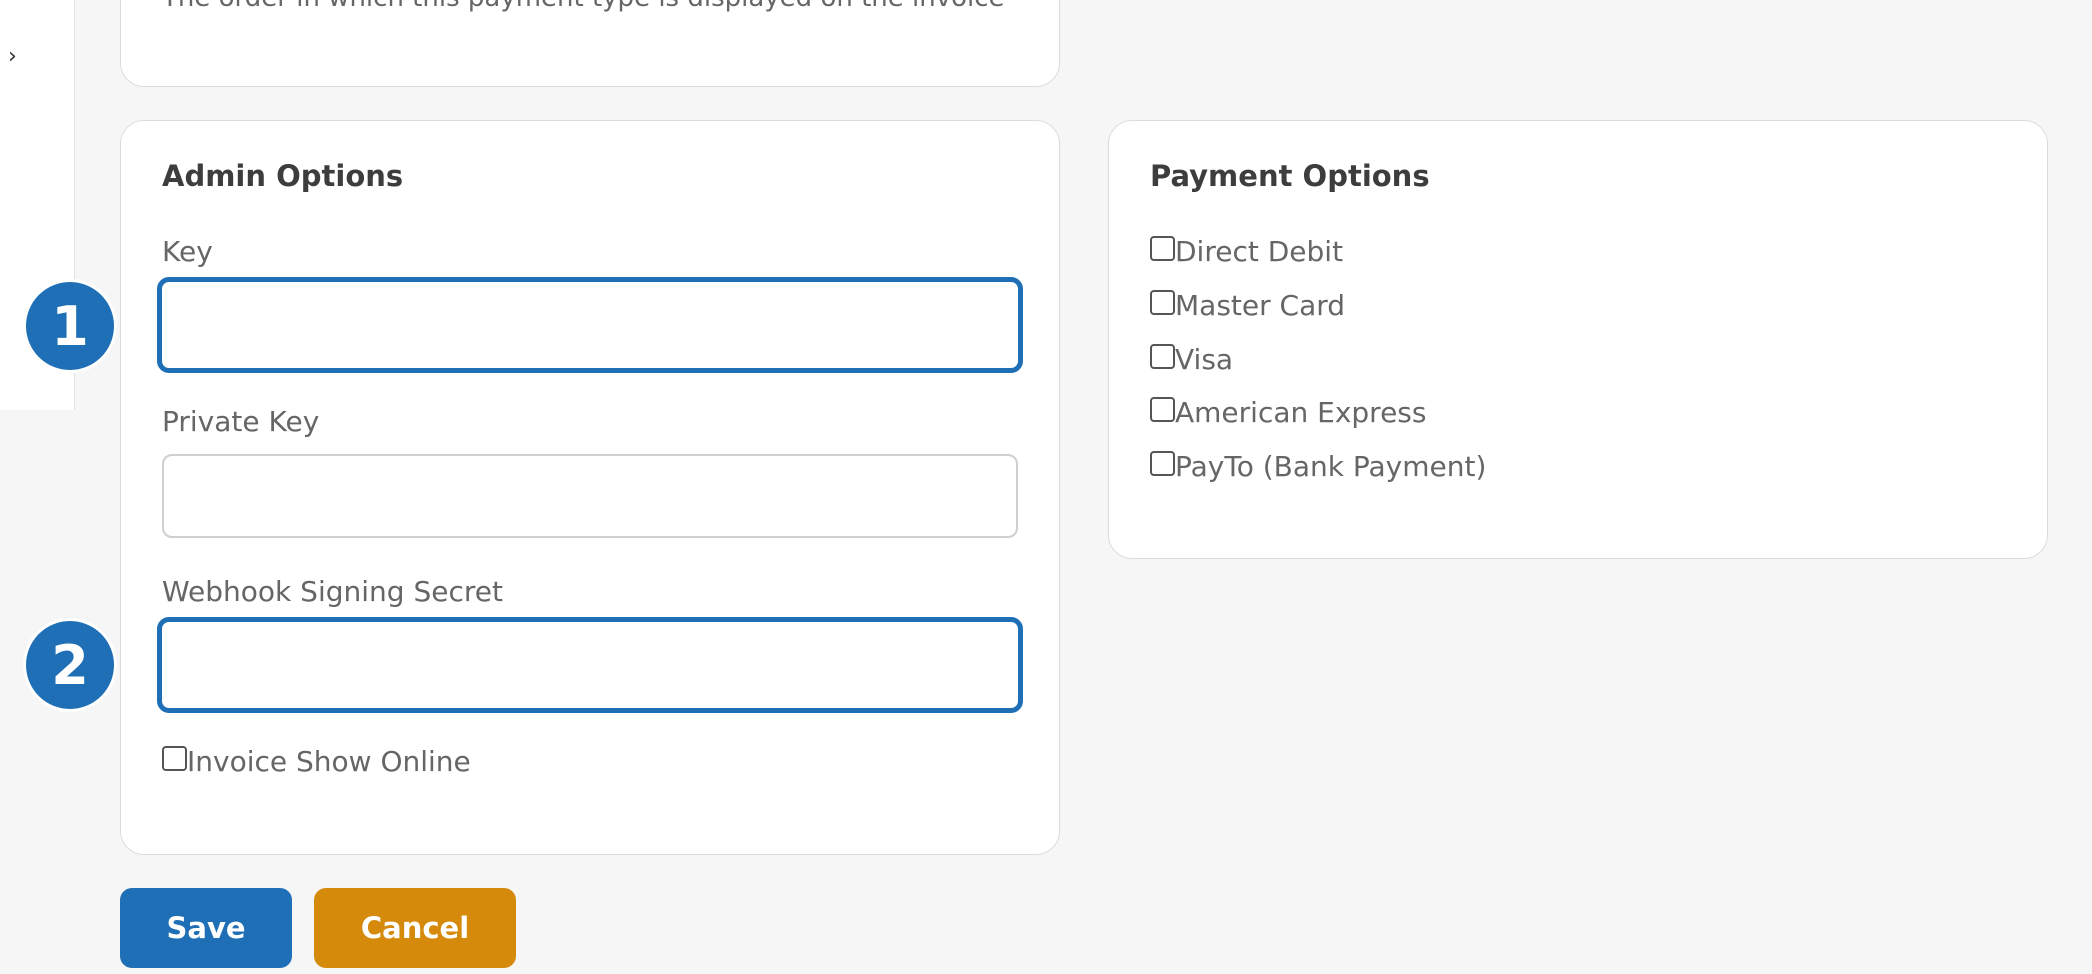 This screenshot has height=974, width=2092. Describe the element at coordinates (174, 758) in the screenshot. I see `invoice-show-online-checkbox` at that location.